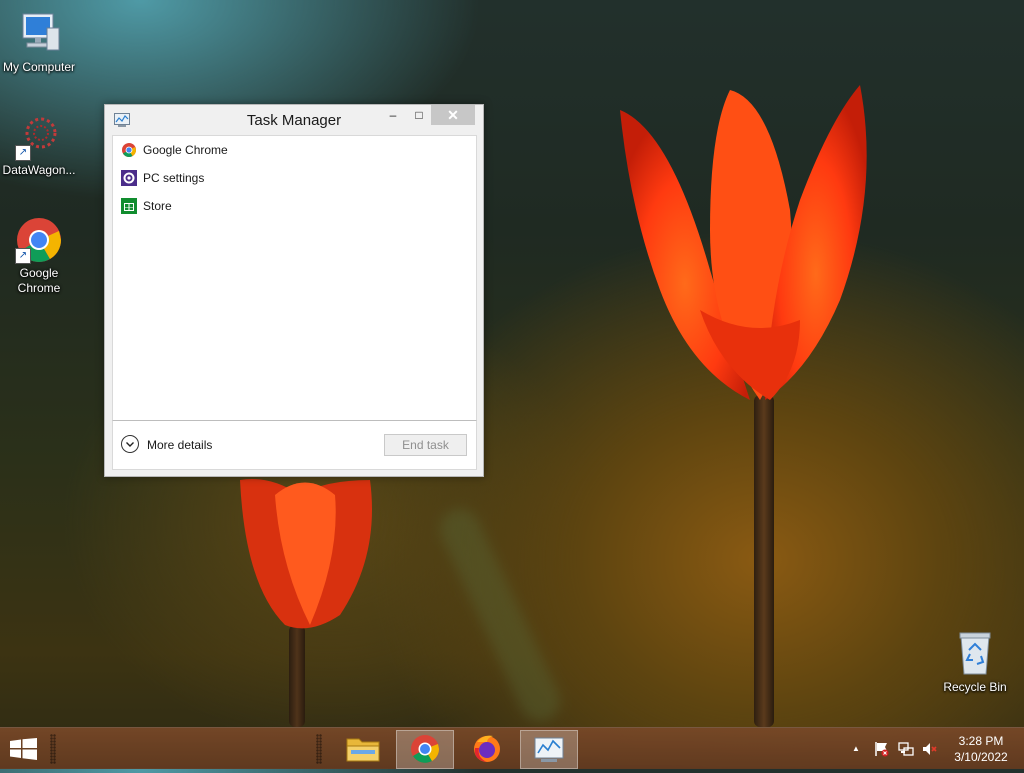 Image resolution: width=1024 pixels, height=773 pixels. I want to click on list-item-pc-settings: PC settings, so click(291, 178).